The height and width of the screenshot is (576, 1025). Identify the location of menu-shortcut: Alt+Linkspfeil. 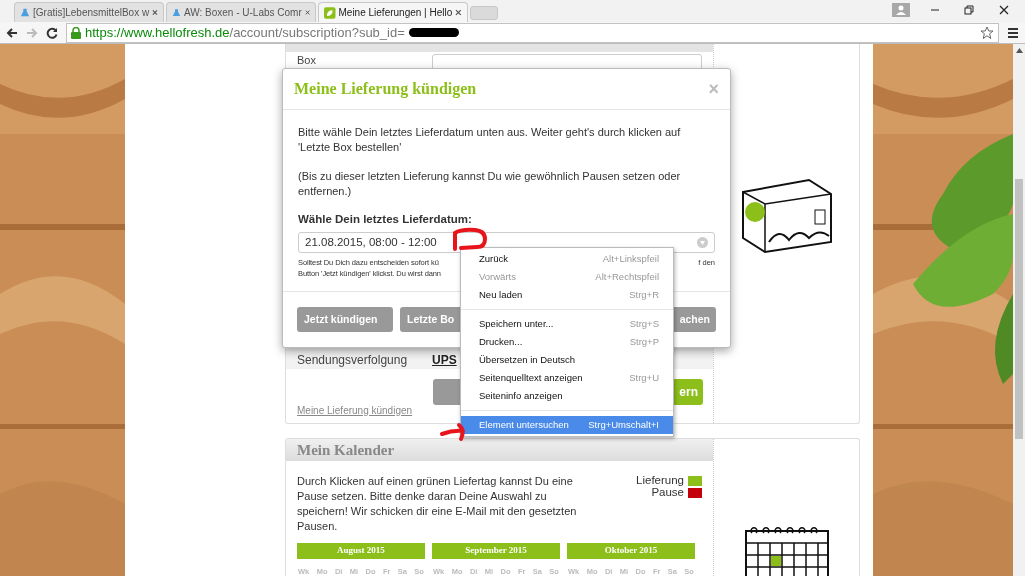
(630, 258).